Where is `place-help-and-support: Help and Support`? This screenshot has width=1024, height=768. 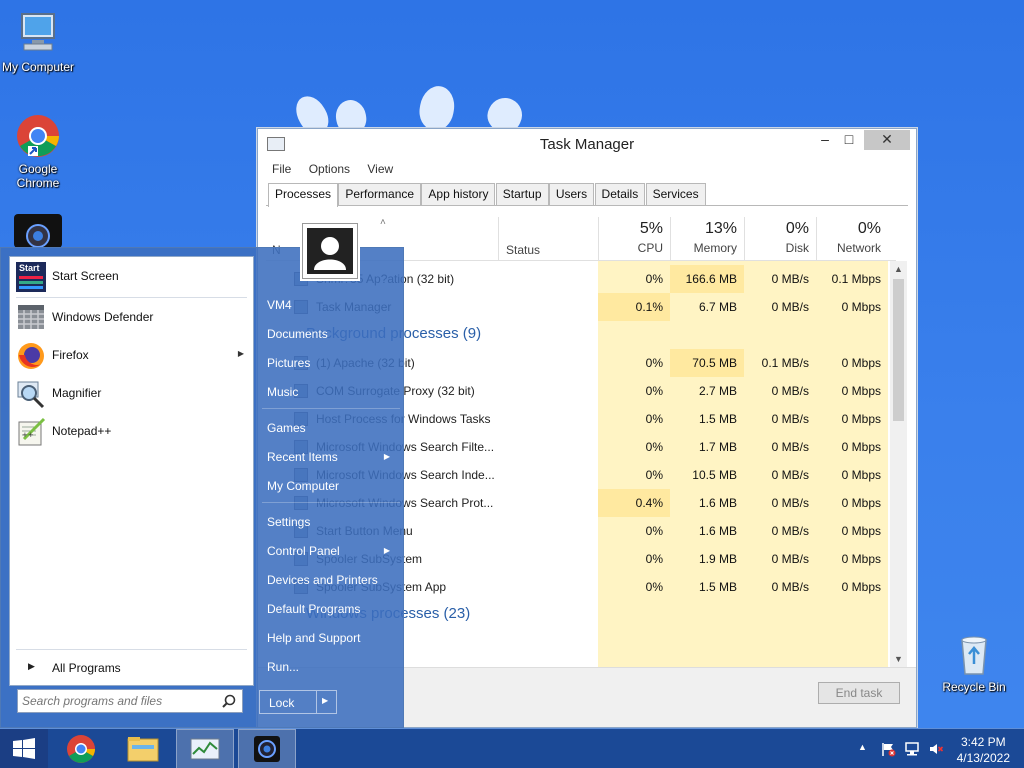
place-help-and-support: Help and Support is located at coordinates (331, 638).